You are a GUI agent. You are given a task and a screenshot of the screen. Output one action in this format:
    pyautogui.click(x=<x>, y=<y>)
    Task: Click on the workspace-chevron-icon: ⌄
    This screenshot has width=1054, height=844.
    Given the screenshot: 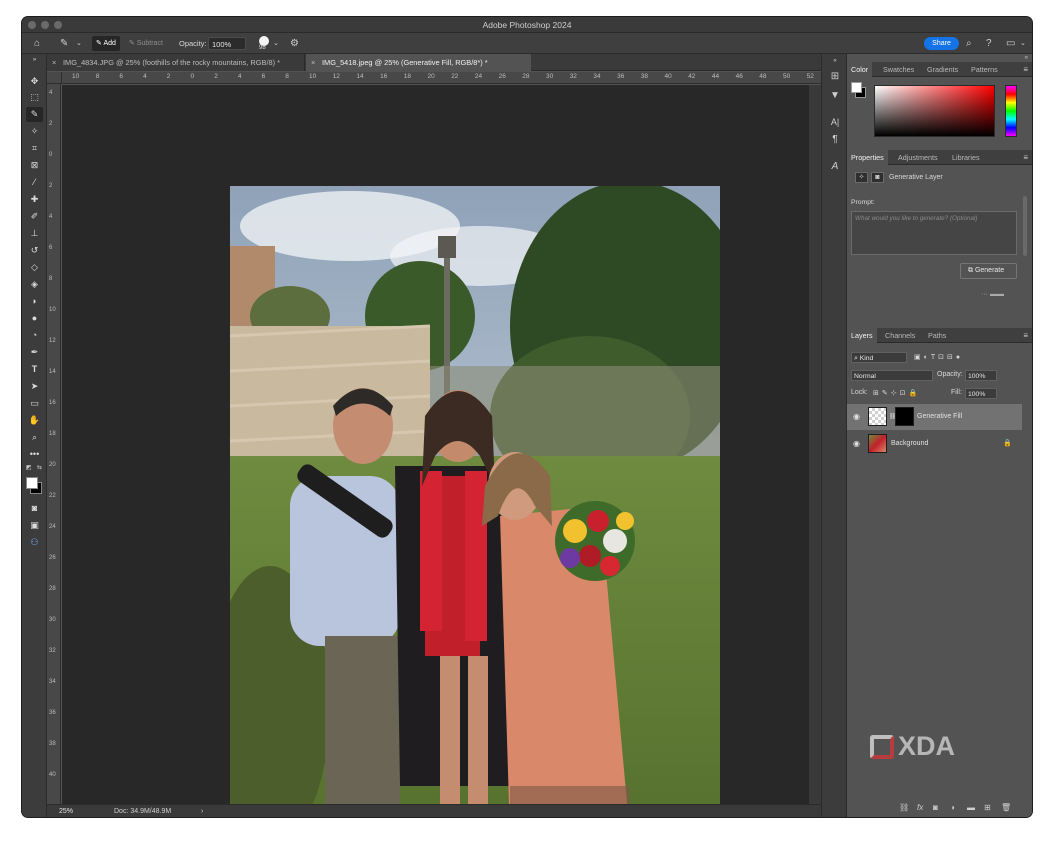 What is the action you would take?
    pyautogui.click(x=1023, y=43)
    